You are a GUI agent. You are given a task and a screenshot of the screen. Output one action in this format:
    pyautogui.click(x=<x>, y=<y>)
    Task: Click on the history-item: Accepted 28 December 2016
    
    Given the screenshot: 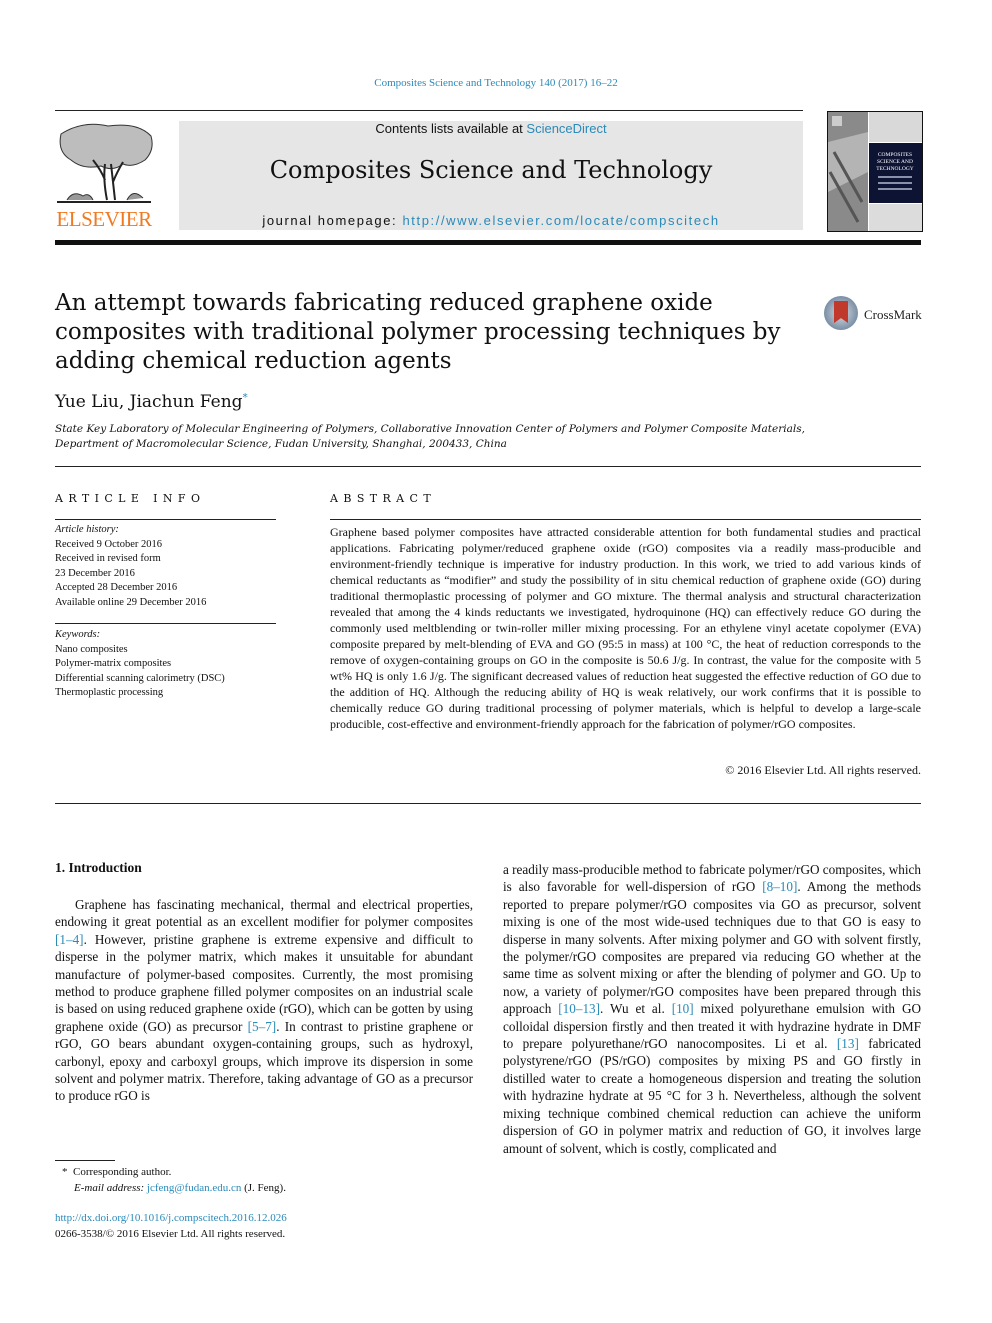 What is the action you would take?
    pyautogui.click(x=116, y=588)
    